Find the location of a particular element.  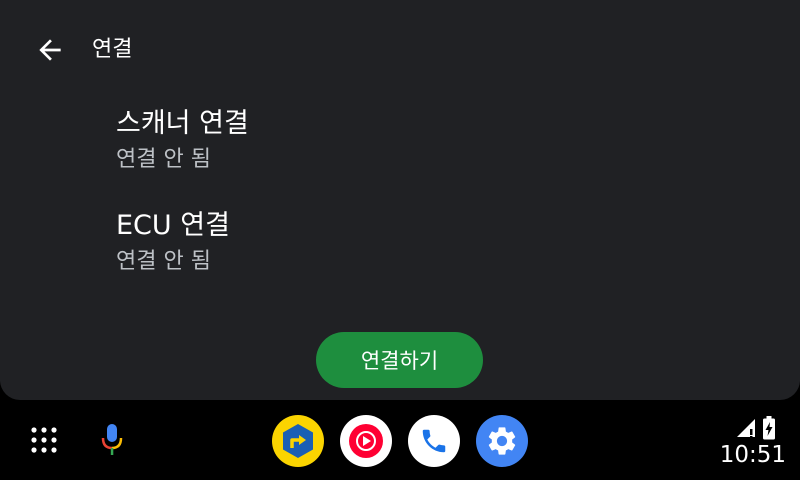

back-button is located at coordinates (50, 50).